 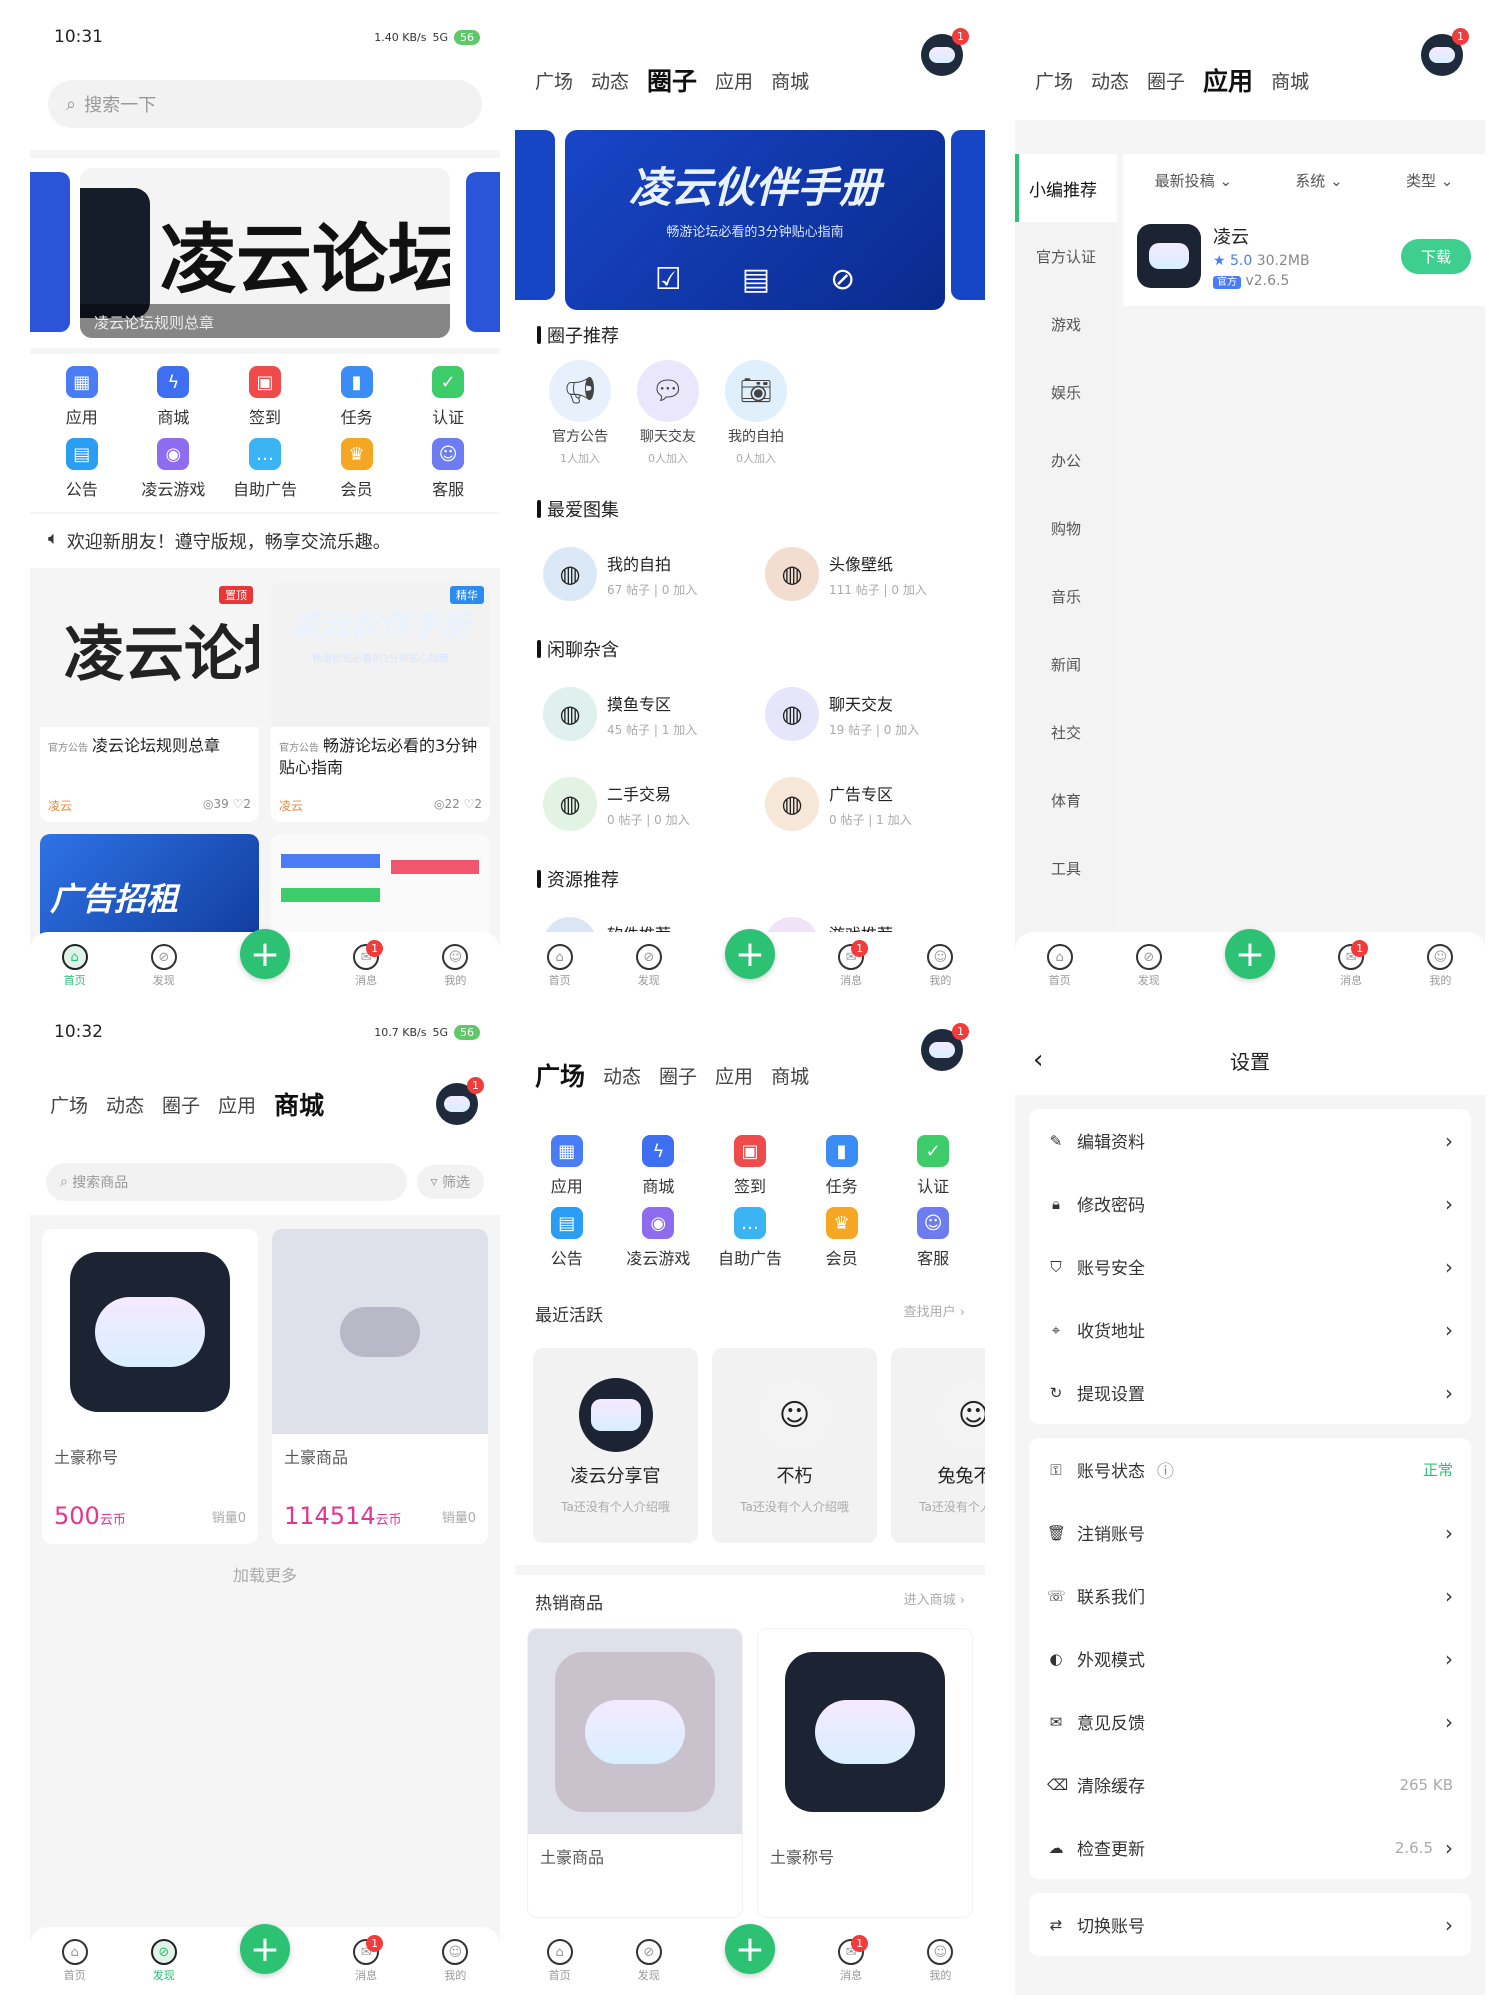 What do you see at coordinates (659, 1166) in the screenshot?
I see `quick-item: ϟ 商城` at bounding box center [659, 1166].